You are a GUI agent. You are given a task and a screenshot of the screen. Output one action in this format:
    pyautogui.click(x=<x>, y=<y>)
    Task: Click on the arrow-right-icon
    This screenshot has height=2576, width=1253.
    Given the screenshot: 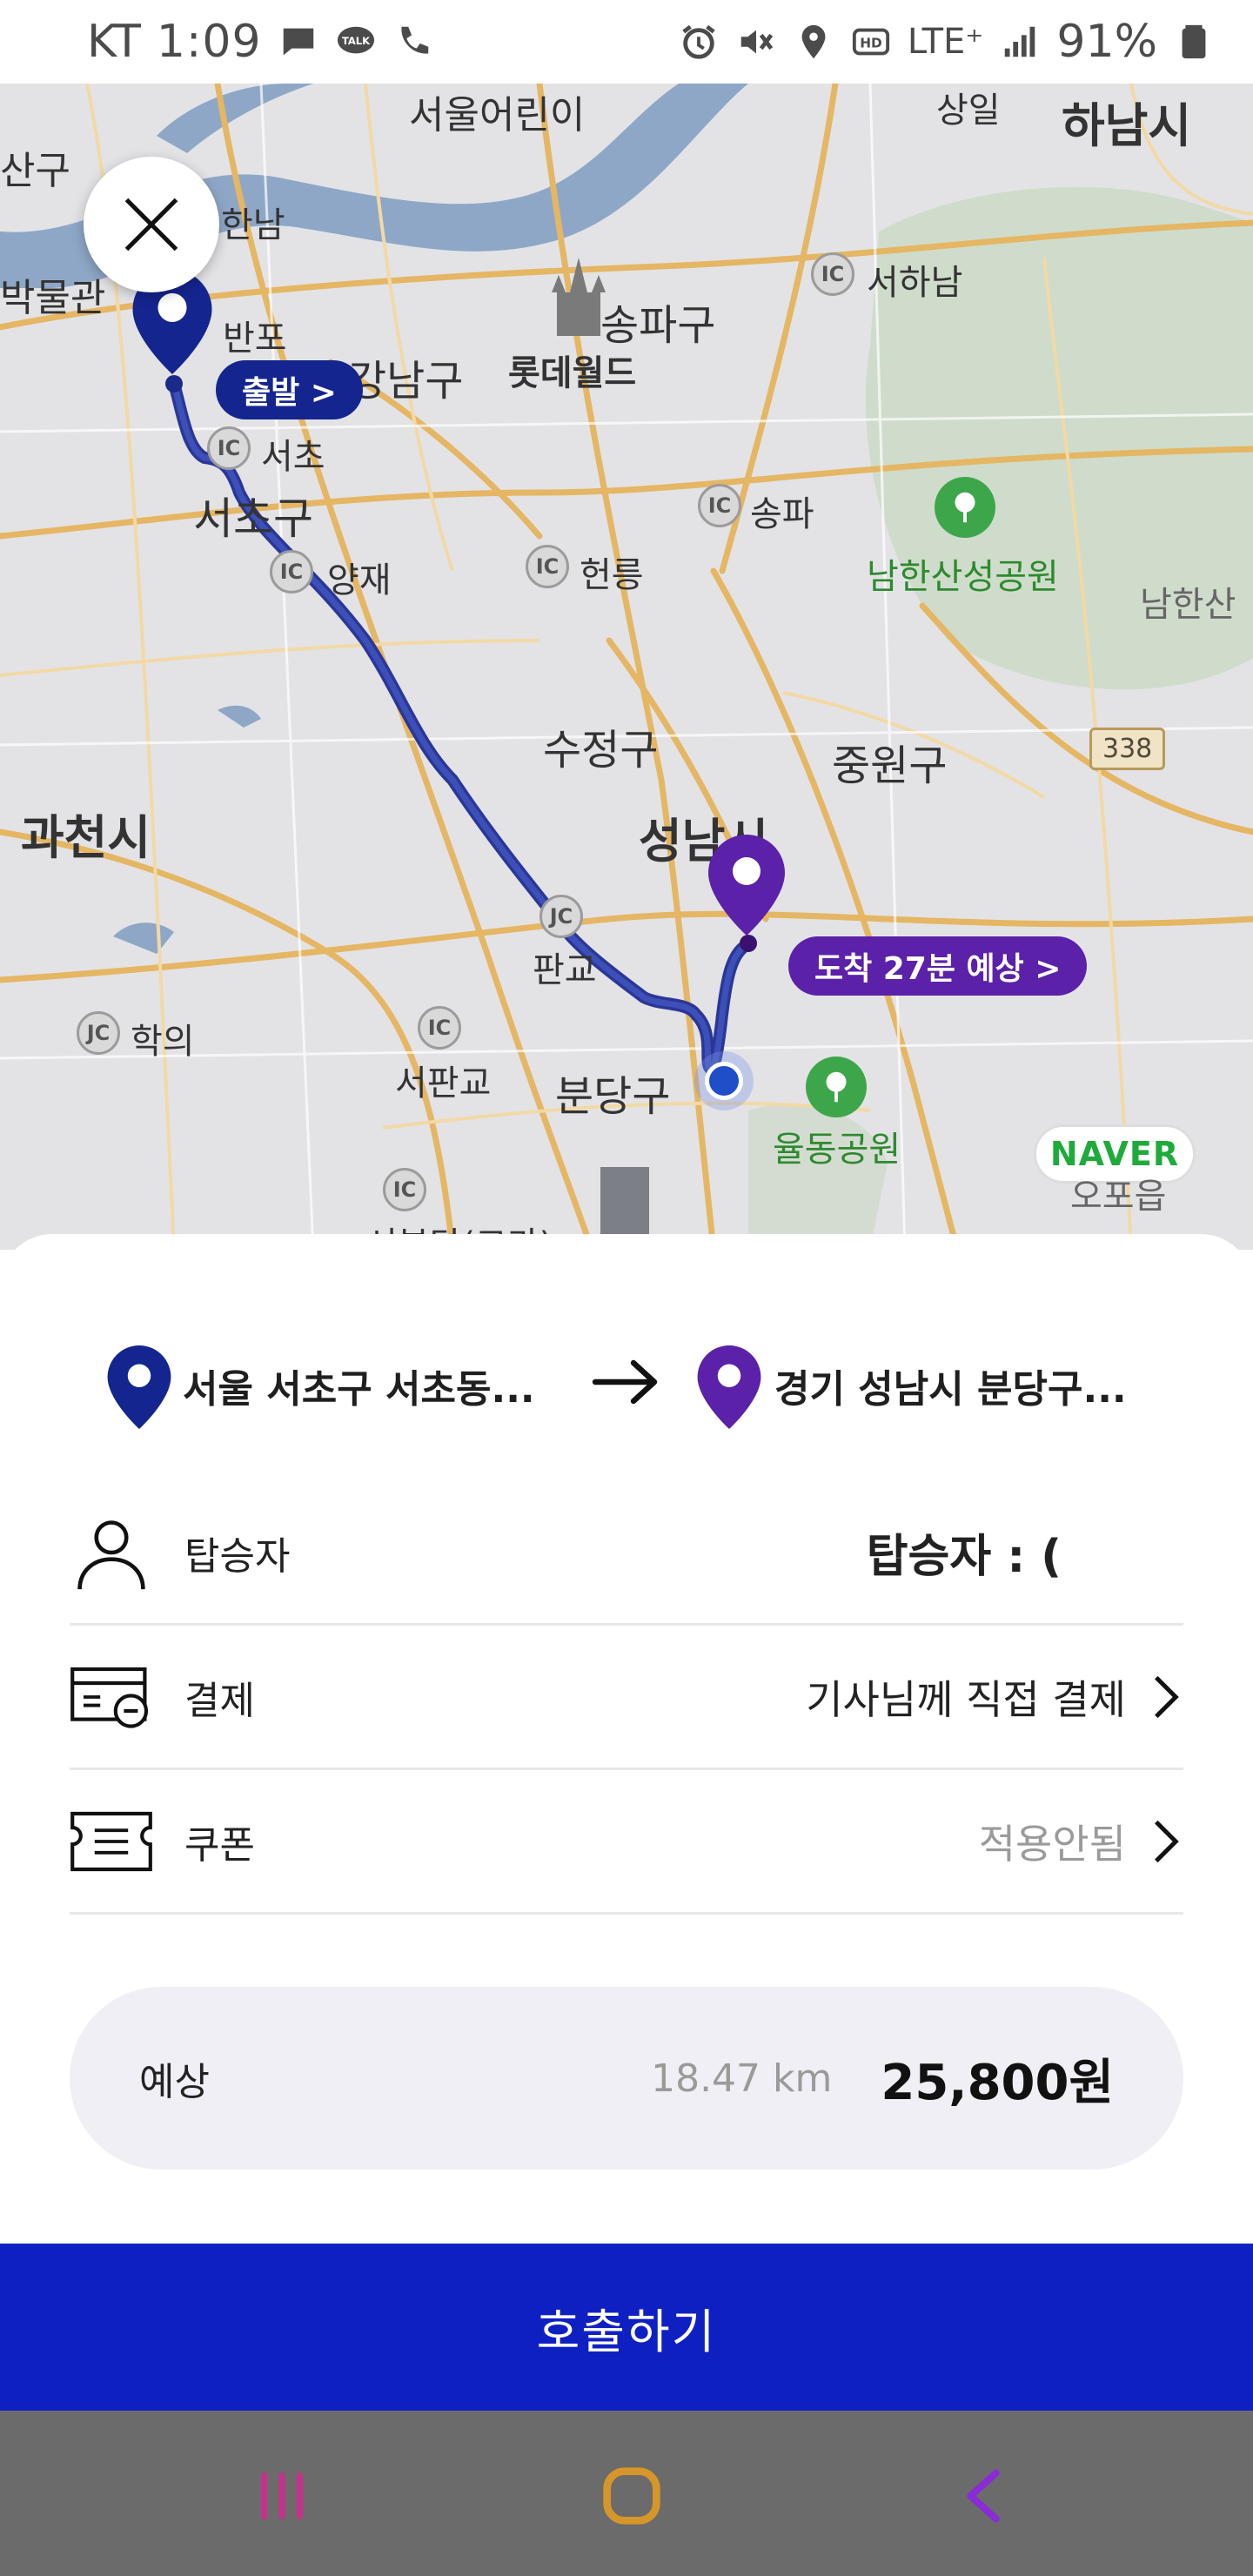 What is the action you would take?
    pyautogui.click(x=625, y=1382)
    